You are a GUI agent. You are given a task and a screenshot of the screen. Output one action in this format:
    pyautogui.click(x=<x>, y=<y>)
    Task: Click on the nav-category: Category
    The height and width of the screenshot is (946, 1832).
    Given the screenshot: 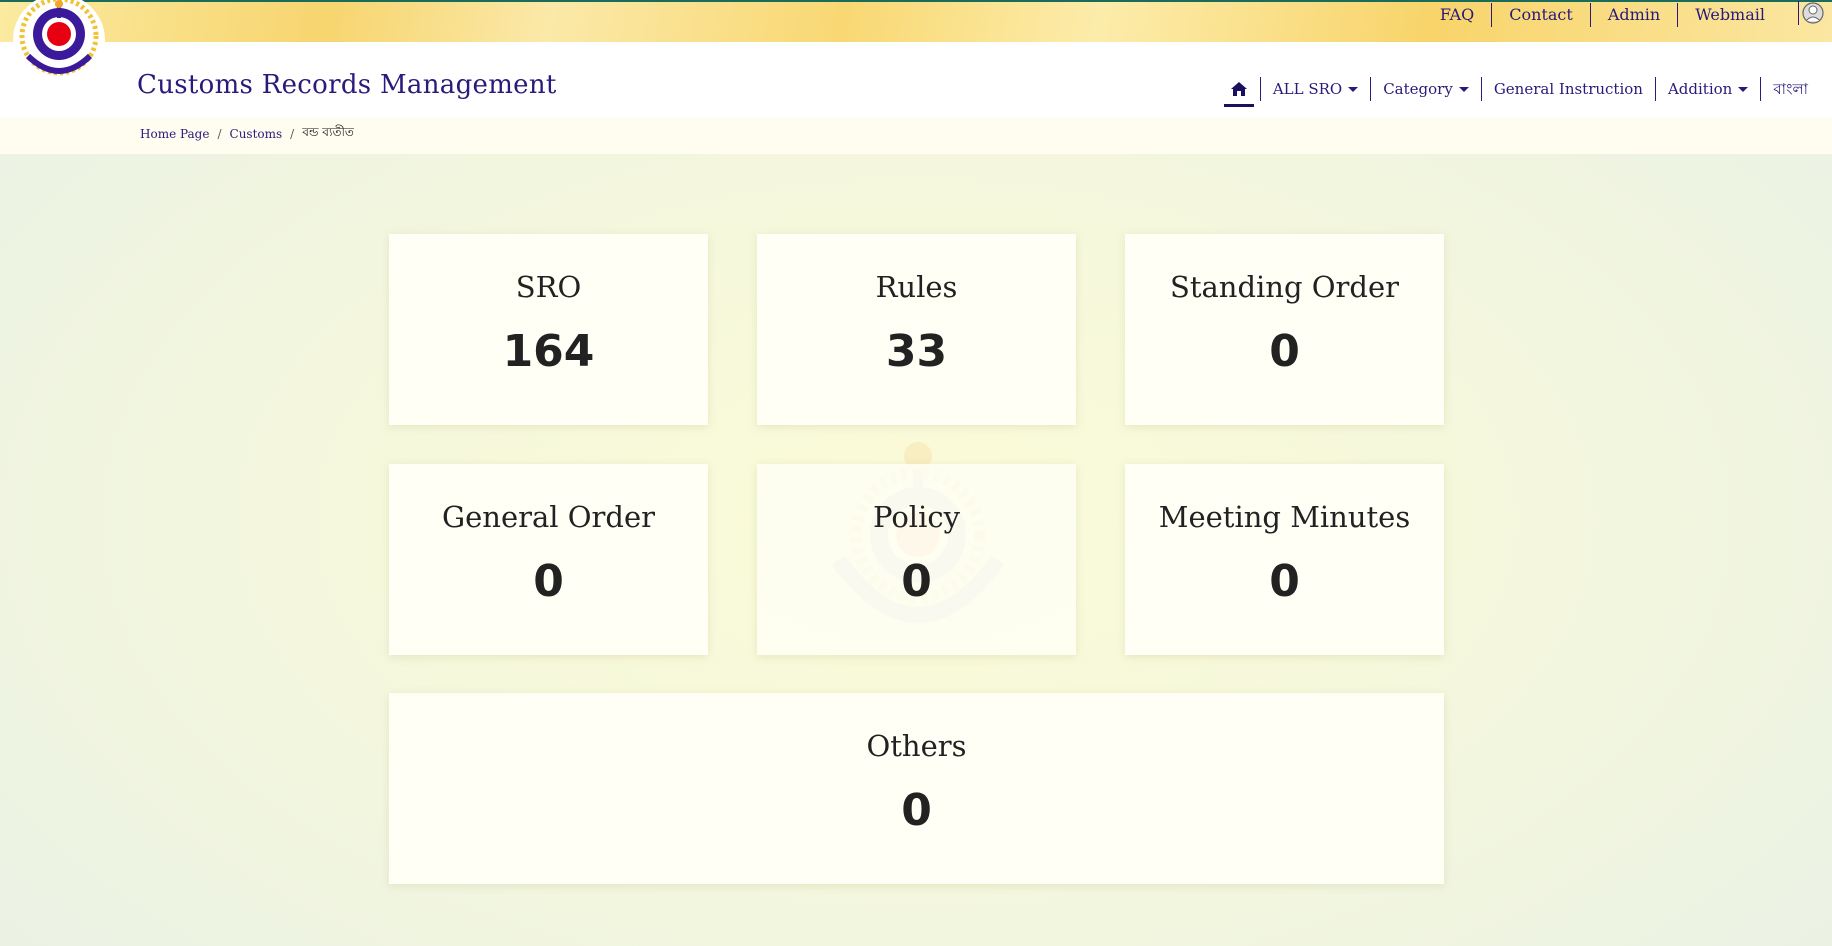 What is the action you would take?
    pyautogui.click(x=1425, y=89)
    